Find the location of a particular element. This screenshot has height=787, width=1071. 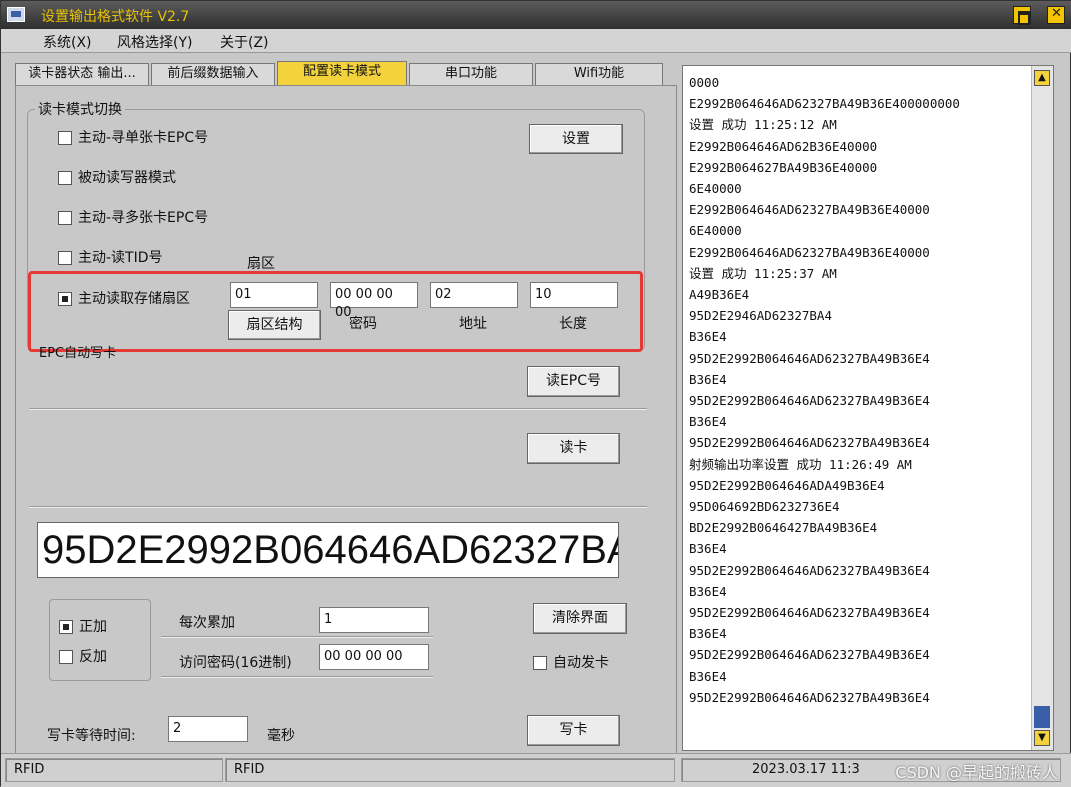

scroll-up-icon: ▲ is located at coordinates (1042, 78).